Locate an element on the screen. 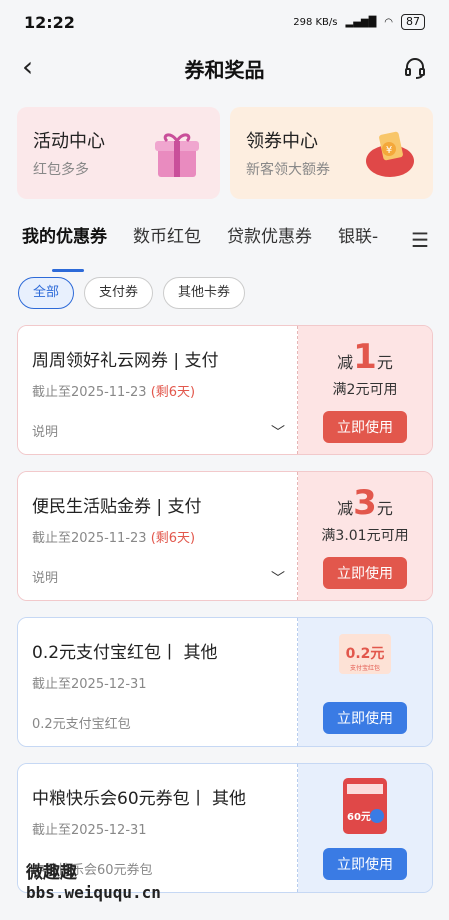 The image size is (449, 920). tab-digital-red-packets: 数币红包 is located at coordinates (167, 242).